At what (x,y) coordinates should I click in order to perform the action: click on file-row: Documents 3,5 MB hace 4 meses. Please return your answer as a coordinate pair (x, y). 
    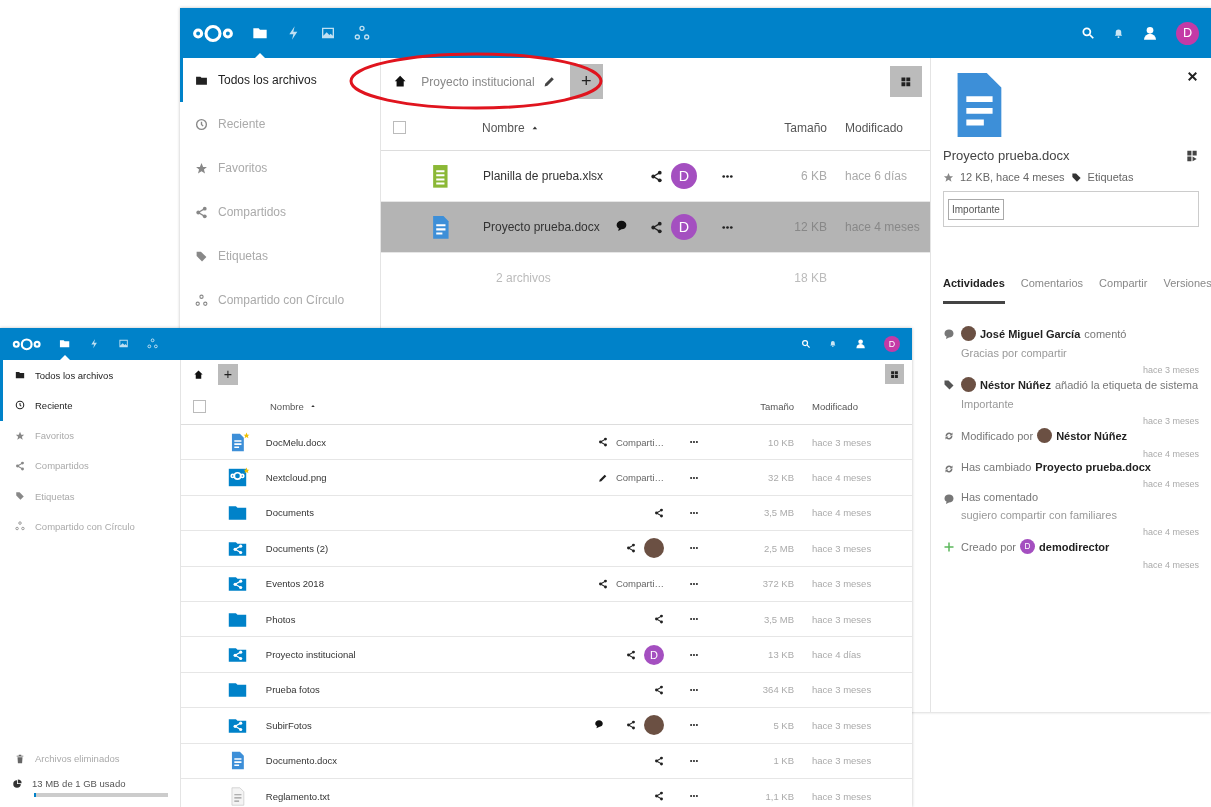
    Looking at the image, I should click on (546, 513).